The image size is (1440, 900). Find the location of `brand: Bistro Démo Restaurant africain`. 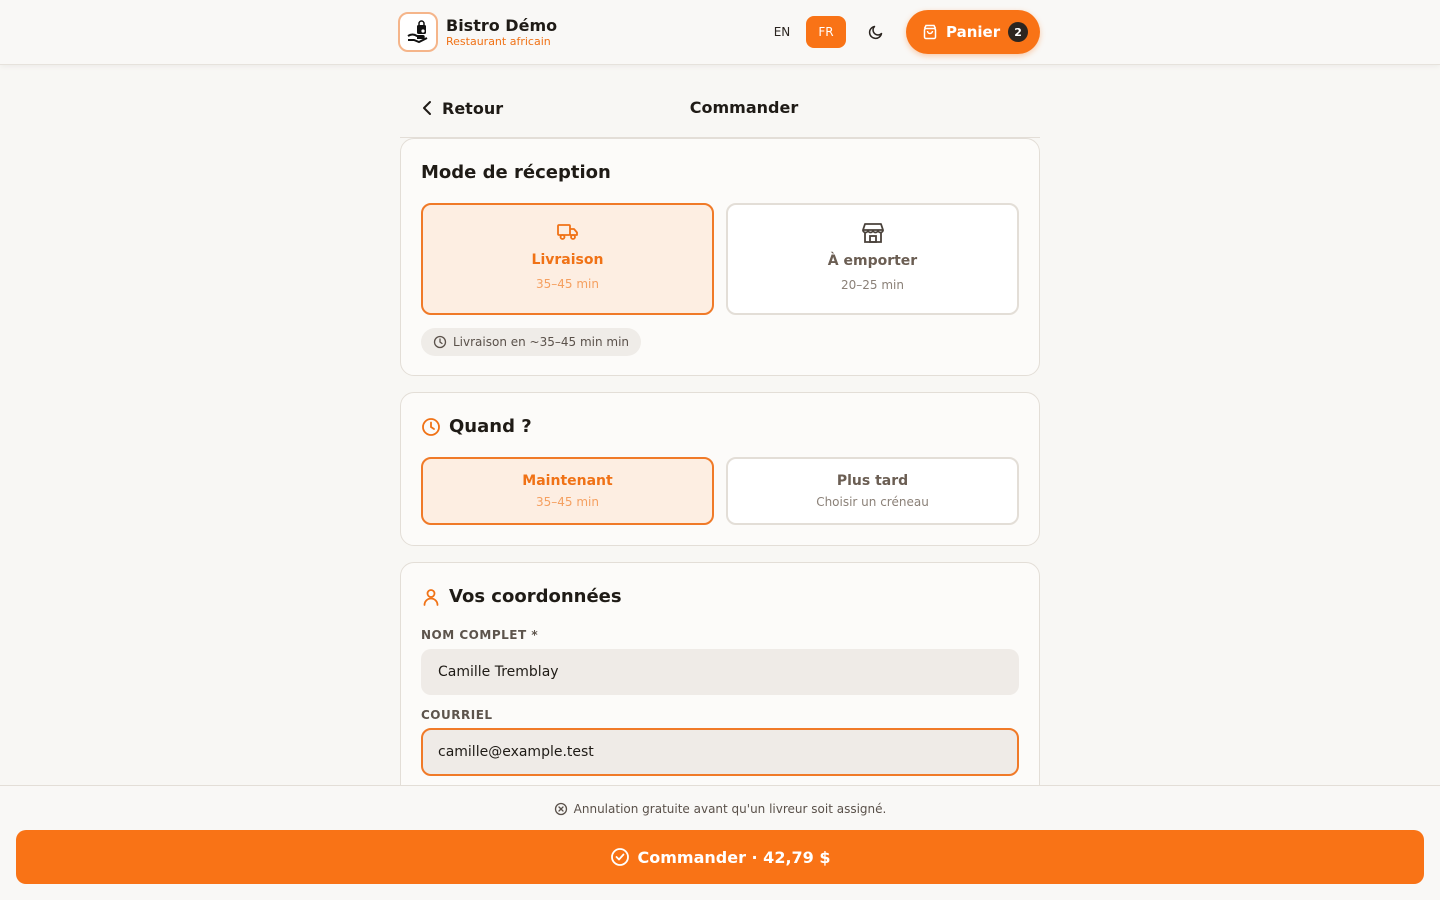

brand: Bistro Démo Restaurant africain is located at coordinates (477, 32).